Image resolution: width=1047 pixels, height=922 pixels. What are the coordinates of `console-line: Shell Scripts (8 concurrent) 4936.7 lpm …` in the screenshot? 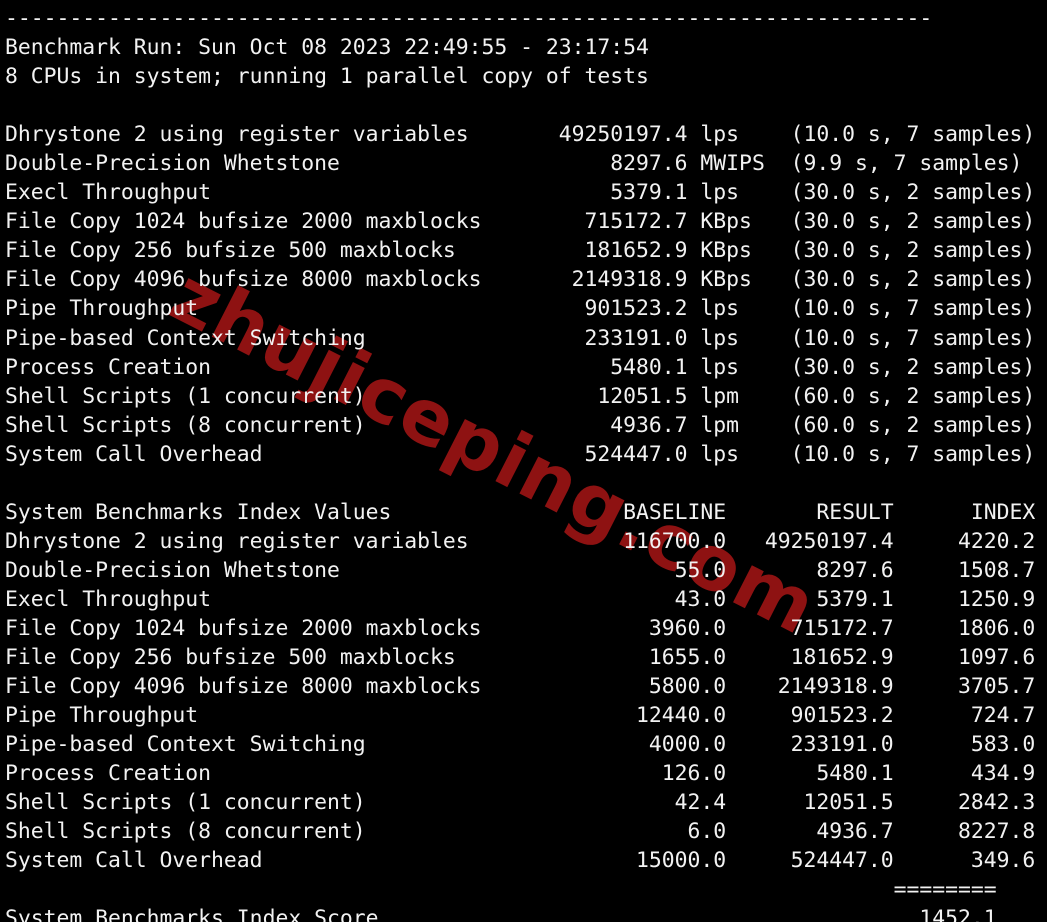 It's located at (520, 425).